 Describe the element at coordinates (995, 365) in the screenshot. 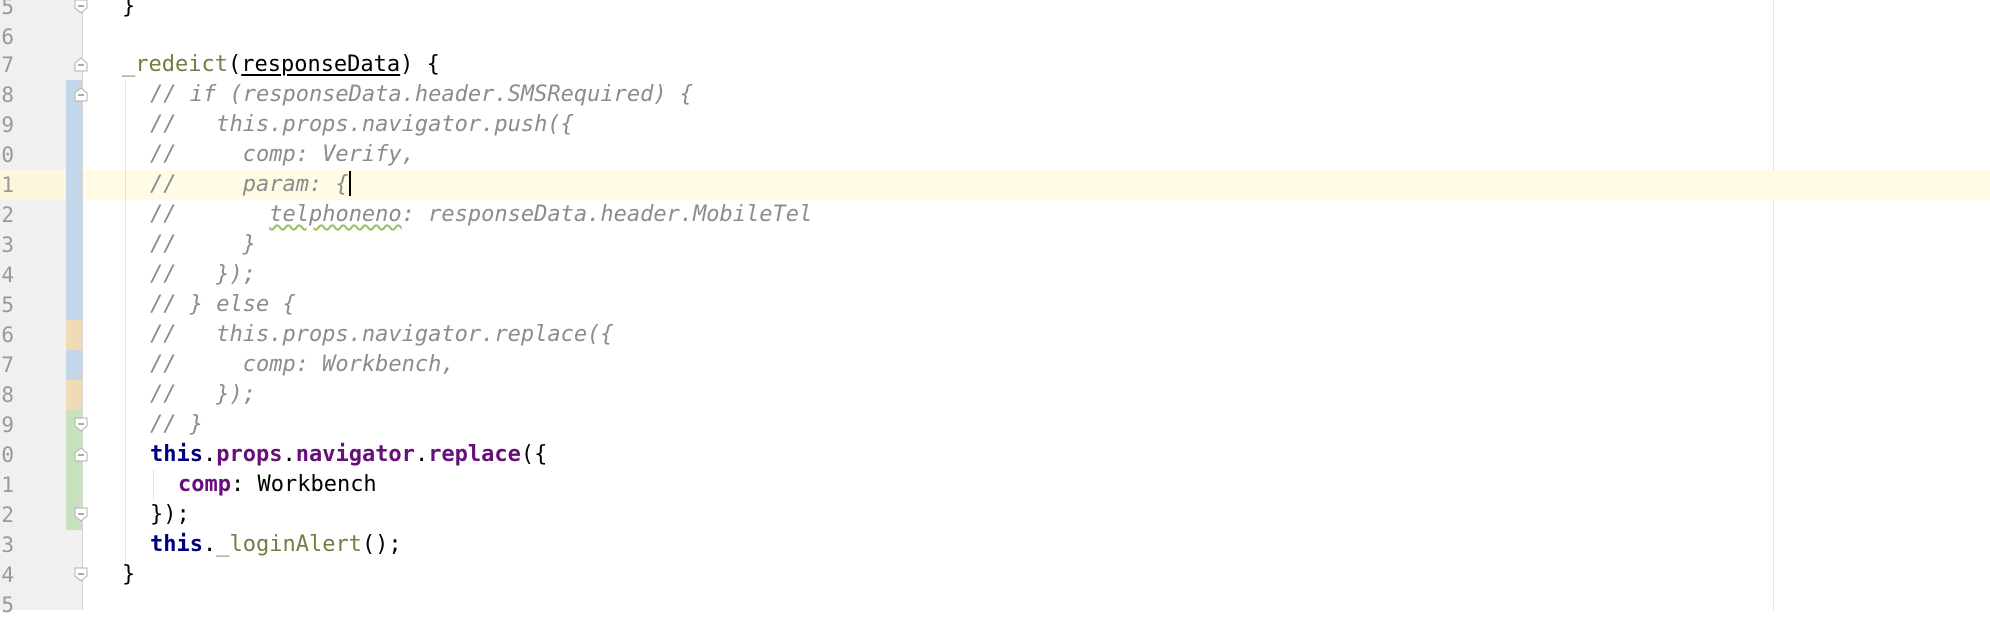

I see `code-line: 7 // comp: Workbench,` at that location.